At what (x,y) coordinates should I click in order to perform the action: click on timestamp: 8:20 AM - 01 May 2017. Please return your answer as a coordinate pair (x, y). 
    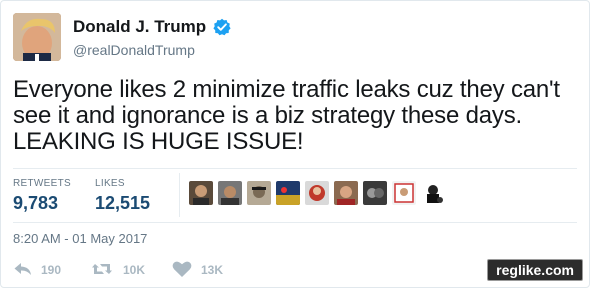
    Looking at the image, I should click on (80, 239).